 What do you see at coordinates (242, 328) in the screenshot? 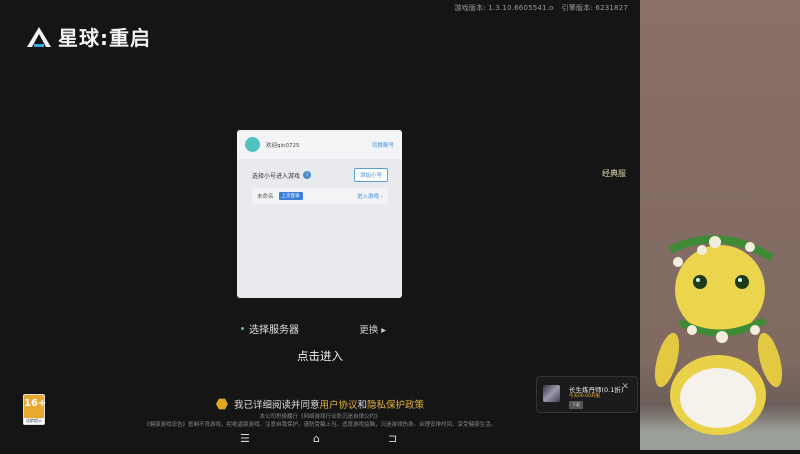
I see `server-status-dot` at bounding box center [242, 328].